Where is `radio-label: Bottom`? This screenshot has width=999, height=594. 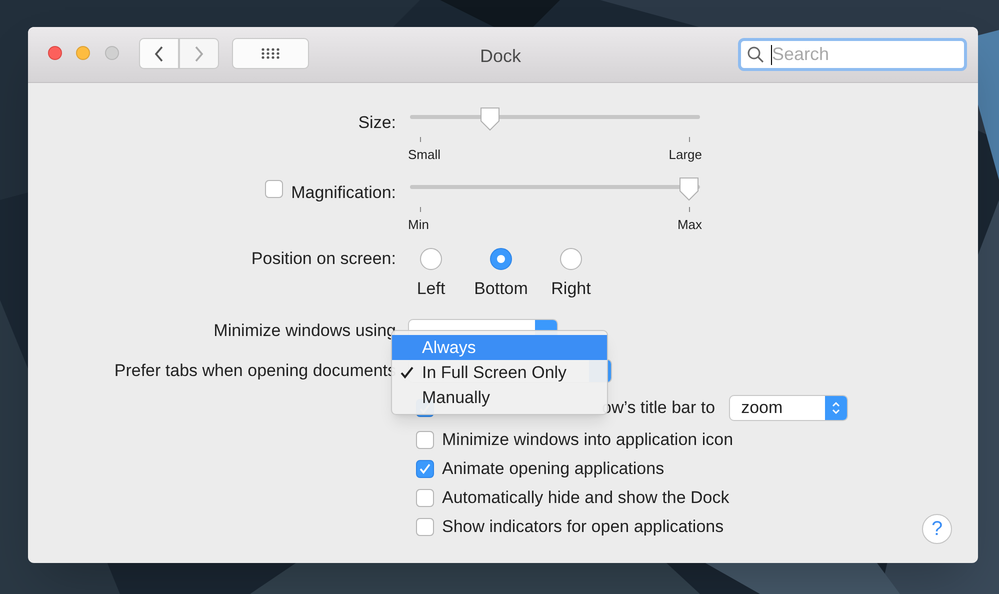
radio-label: Bottom is located at coordinates (501, 289).